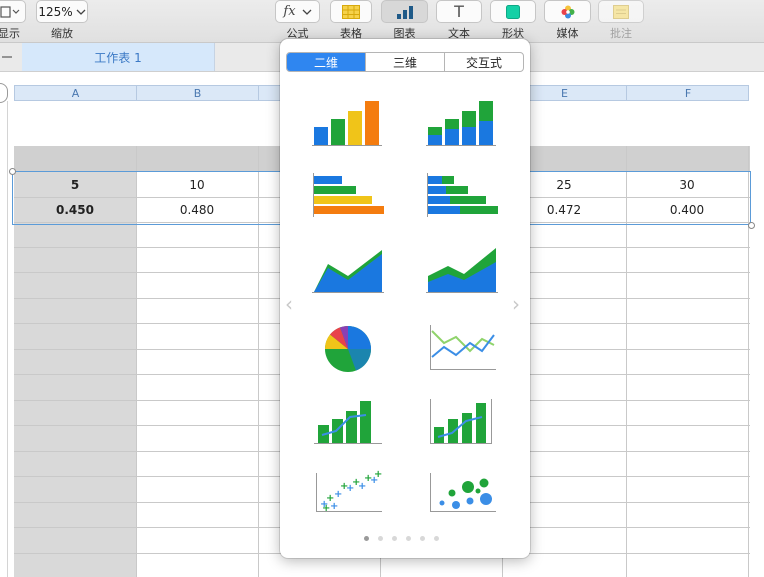  Describe the element at coordinates (348, 493) in the screenshot. I see `scatter-chart-icon: ++ ++ ++ ++ ++ + +` at that location.